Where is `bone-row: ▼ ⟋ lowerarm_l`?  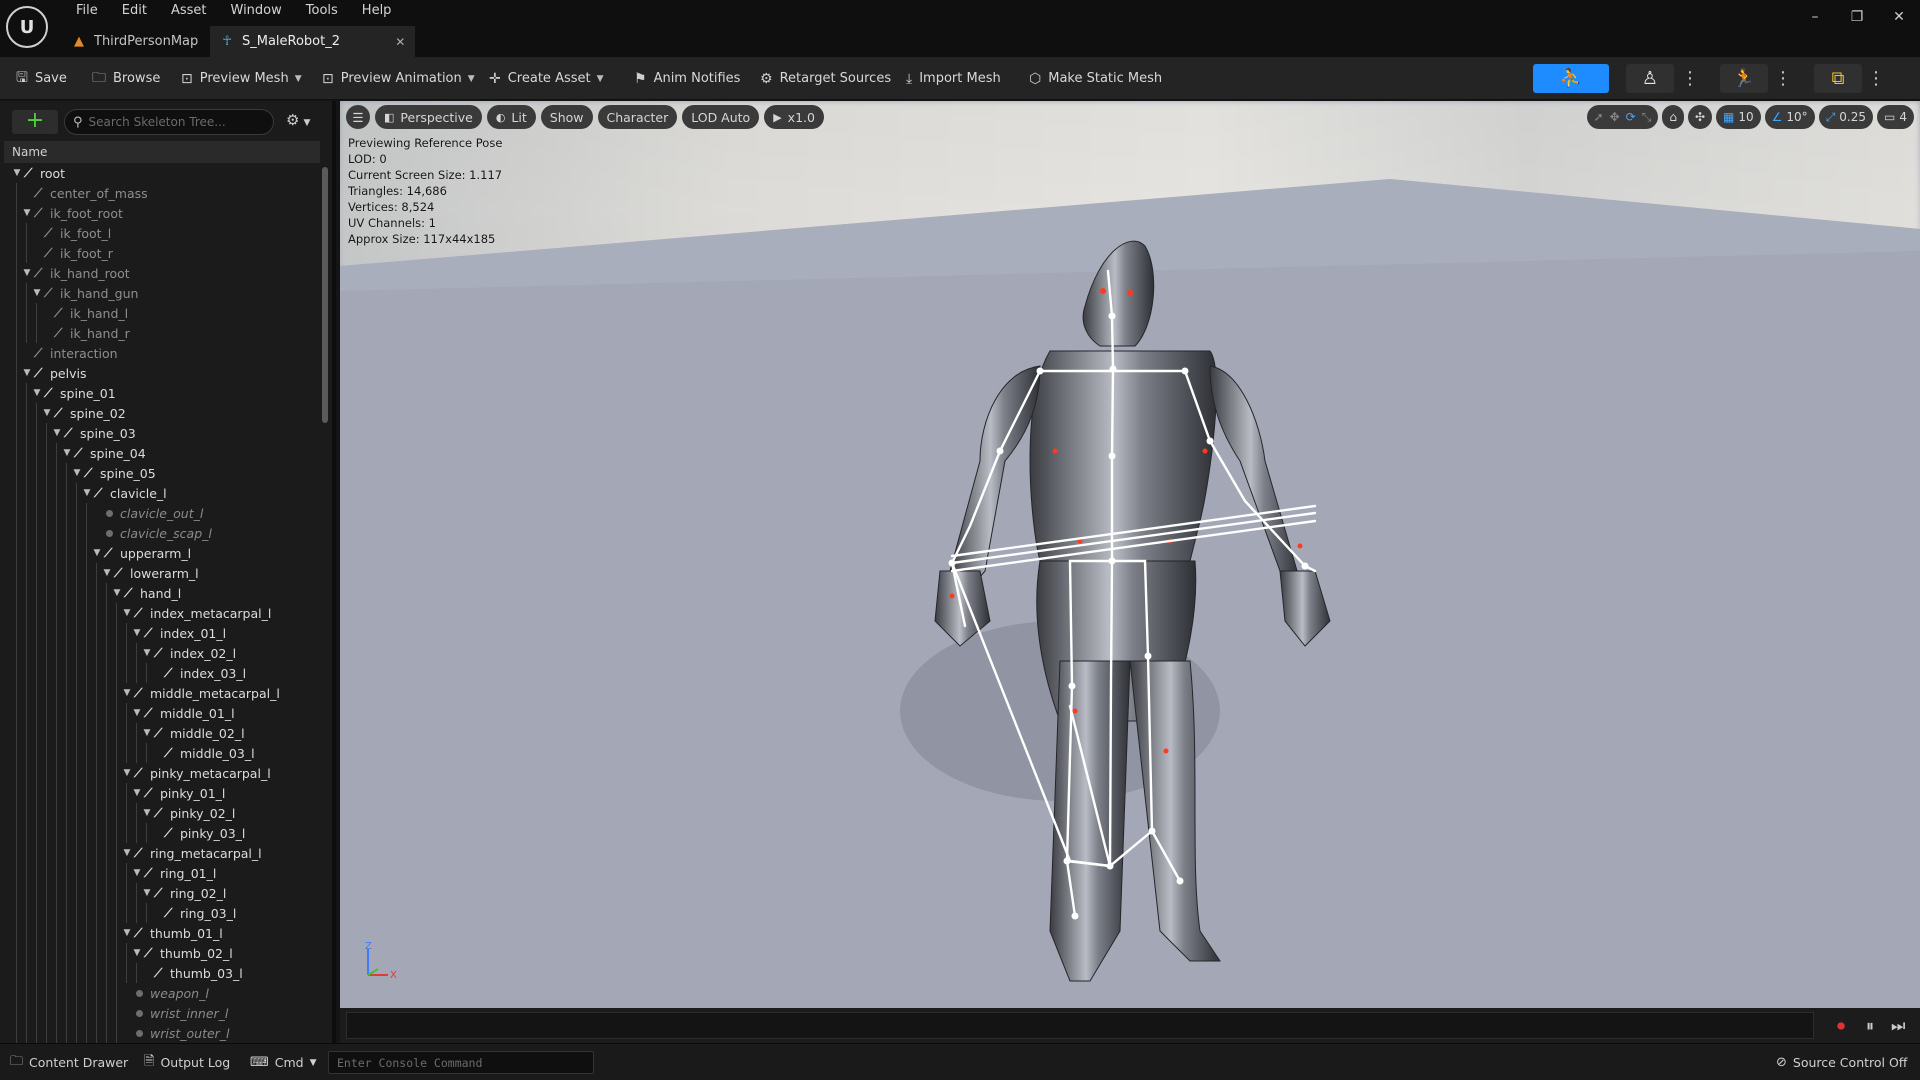 bone-row: ▼ ⟋ lowerarm_l is located at coordinates (162, 573).